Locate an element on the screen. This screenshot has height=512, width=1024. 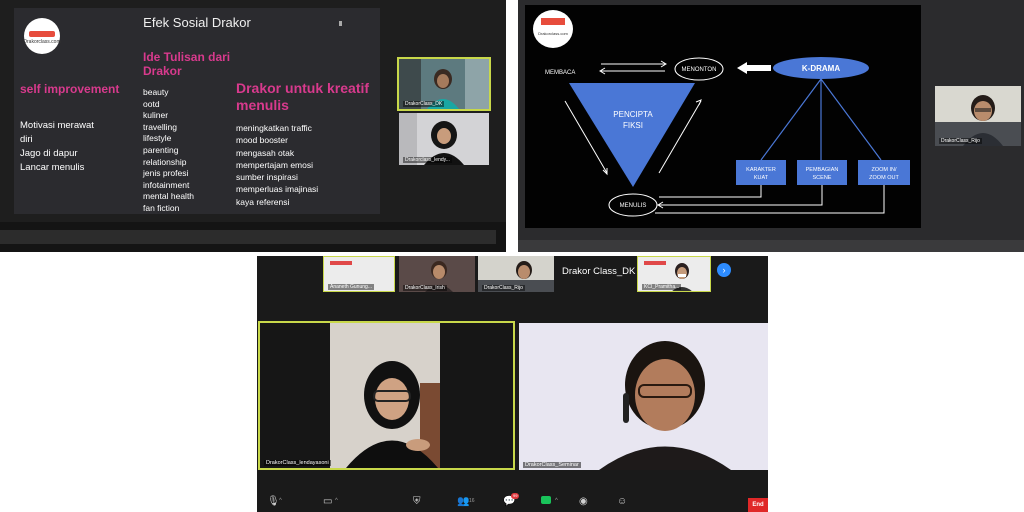
list-item: meningkatkan traffic is located at coordinates (274, 128).